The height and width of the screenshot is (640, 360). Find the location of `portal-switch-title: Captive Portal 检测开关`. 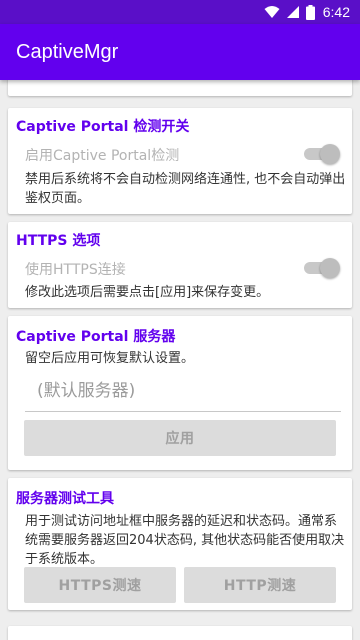

portal-switch-title: Captive Portal 检测开关 is located at coordinates (103, 127).